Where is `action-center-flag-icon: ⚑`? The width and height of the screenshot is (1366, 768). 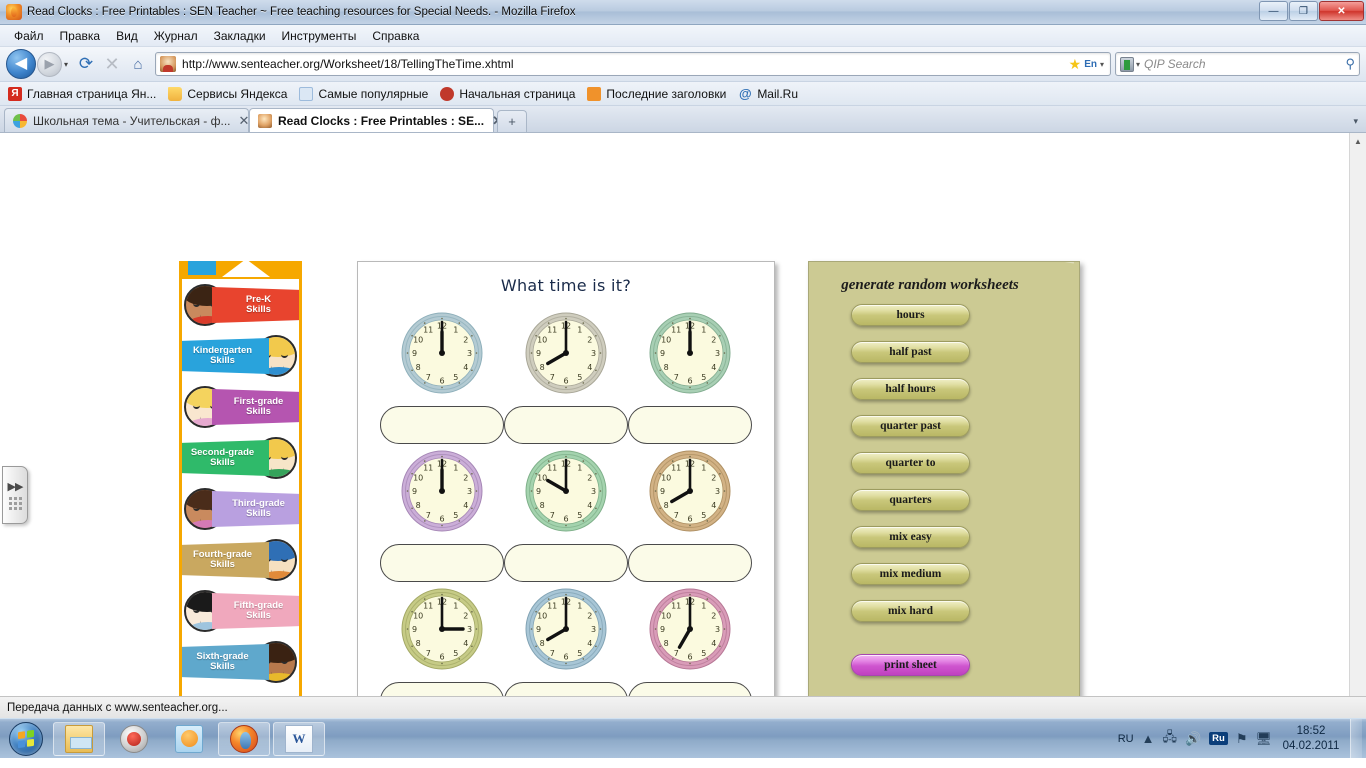
action-center-flag-icon: ⚑ is located at coordinates (1242, 739).